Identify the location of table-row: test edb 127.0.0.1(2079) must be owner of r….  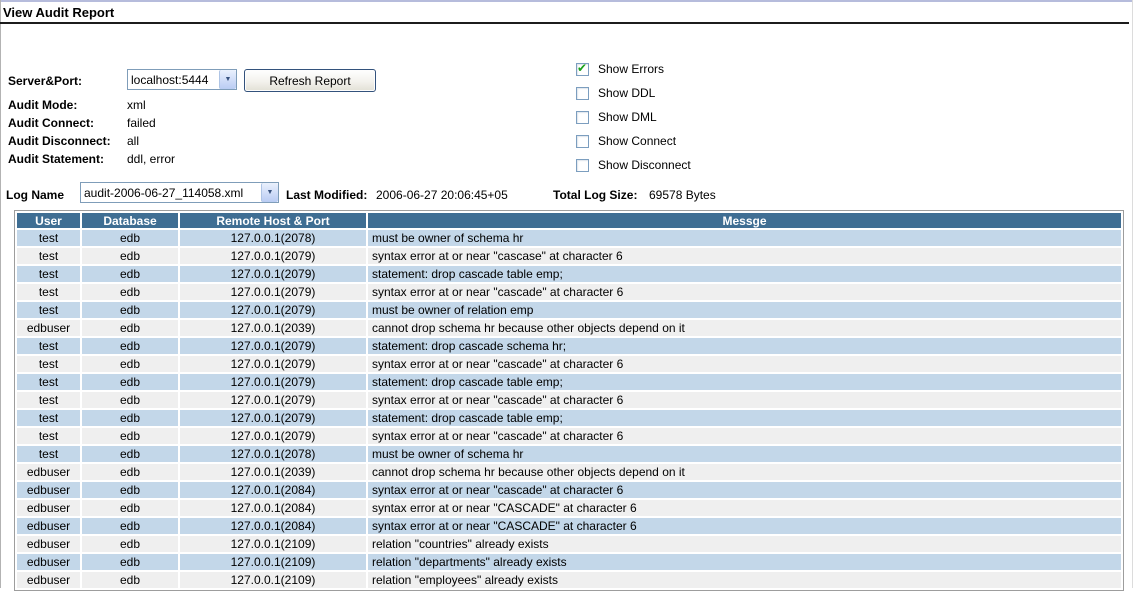
(569, 310).